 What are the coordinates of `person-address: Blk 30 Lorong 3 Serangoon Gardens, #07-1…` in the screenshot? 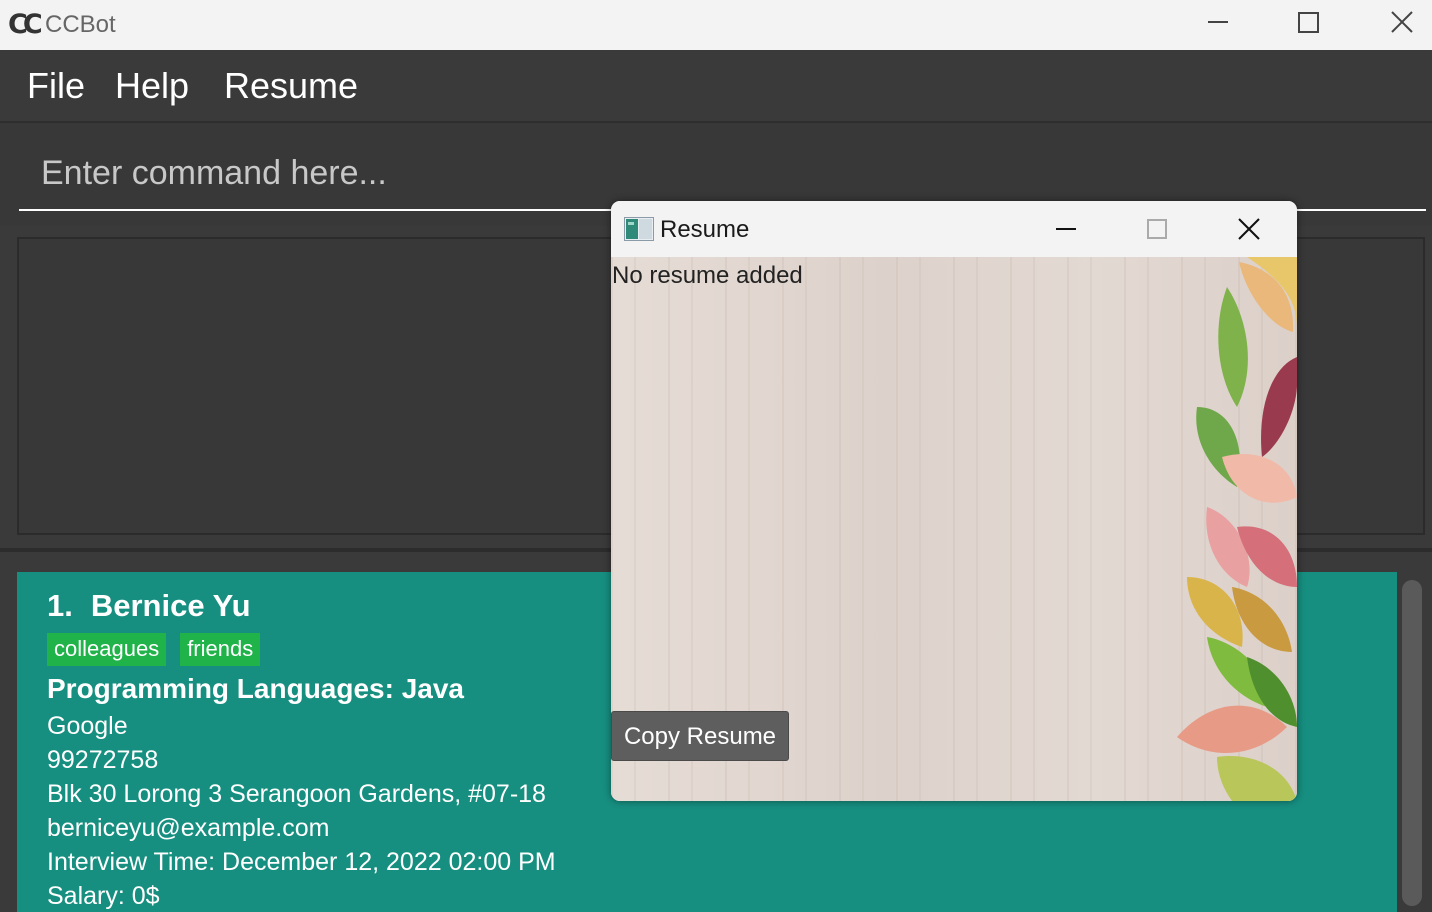 It's located at (296, 794).